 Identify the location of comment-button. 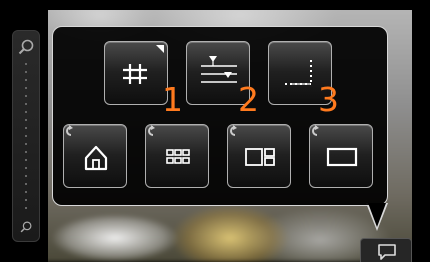
(386, 250).